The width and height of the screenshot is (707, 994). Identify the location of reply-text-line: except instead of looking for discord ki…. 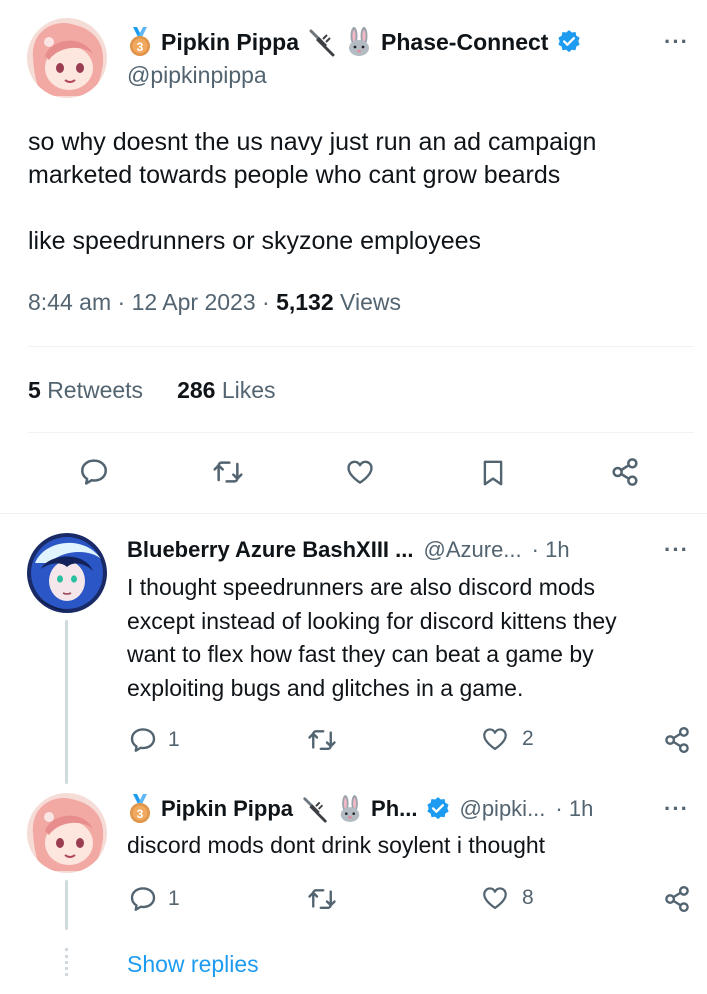
(372, 620).